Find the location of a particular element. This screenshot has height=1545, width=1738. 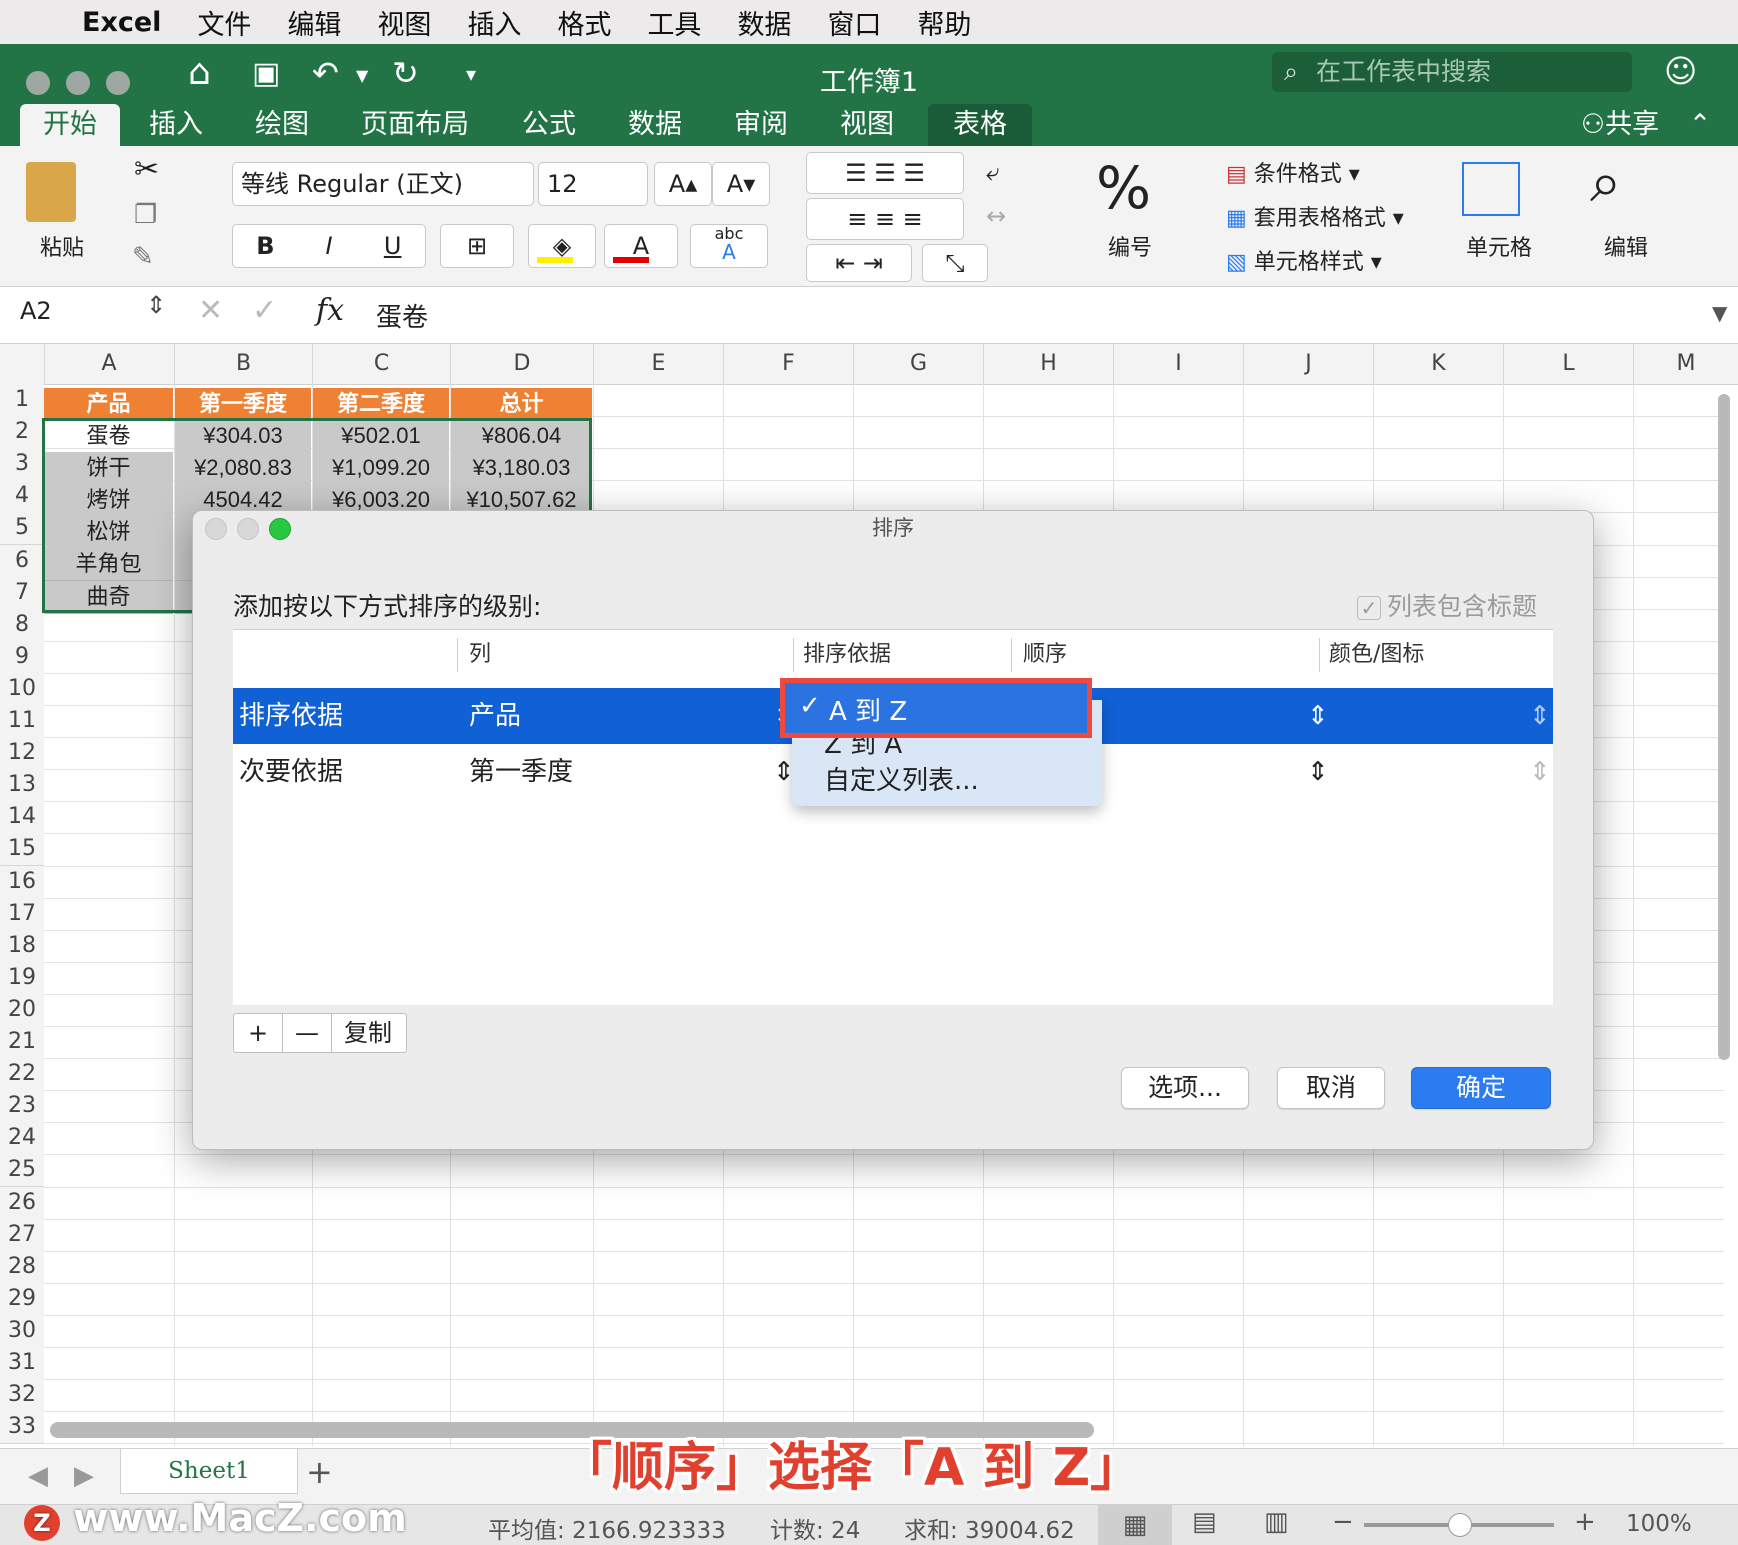

sort-column-select: 产品 is located at coordinates (495, 716).